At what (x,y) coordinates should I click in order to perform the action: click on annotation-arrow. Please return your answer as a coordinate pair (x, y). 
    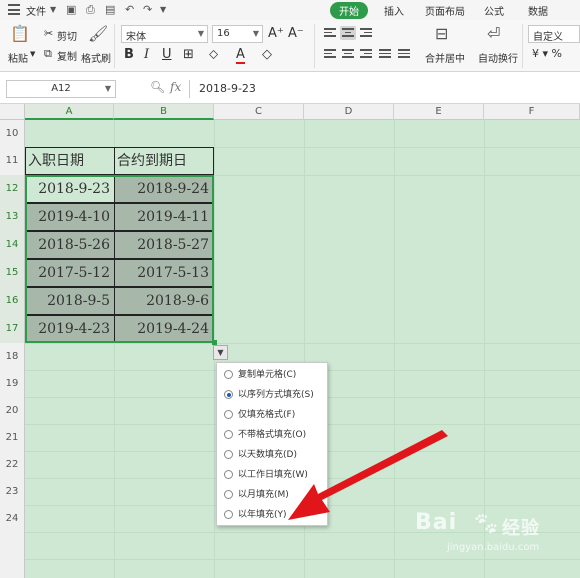
    Looking at the image, I should click on (368, 475).